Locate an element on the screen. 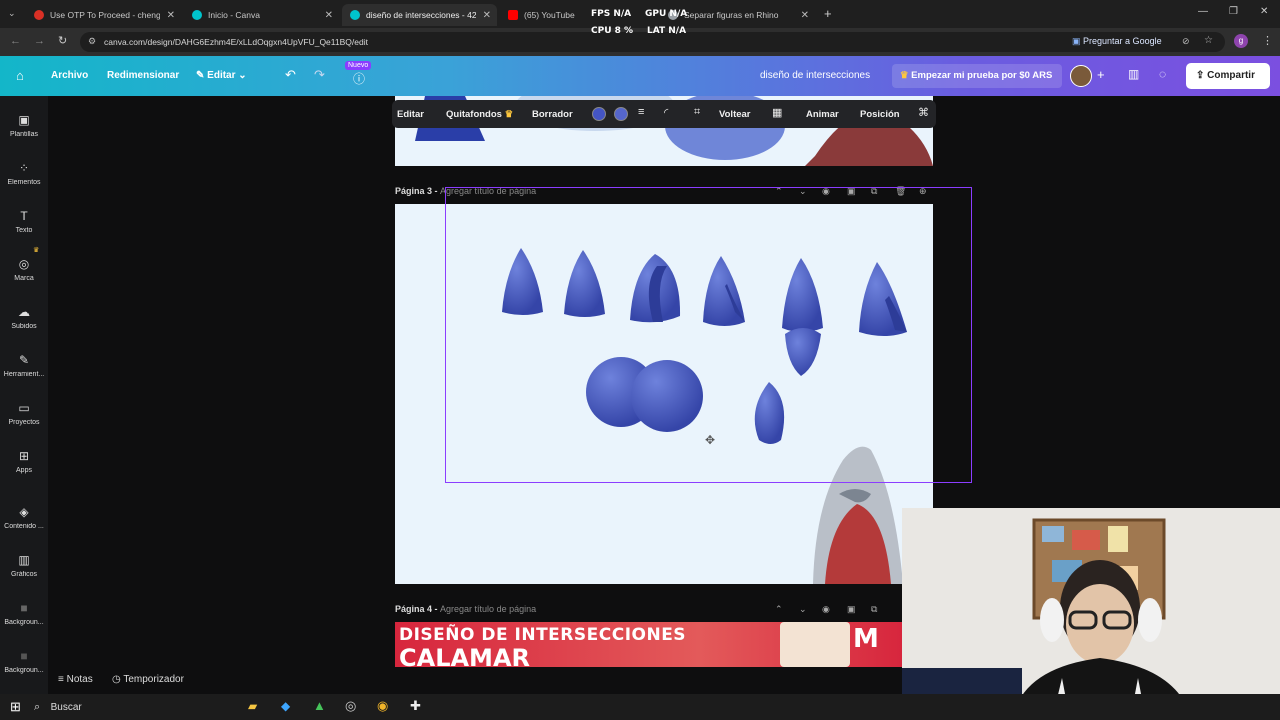  profile-avatar: g is located at coordinates (1241, 41).